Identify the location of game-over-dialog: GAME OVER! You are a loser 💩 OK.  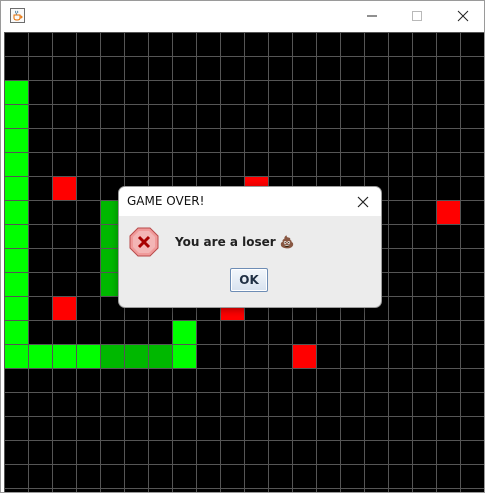
(250, 247).